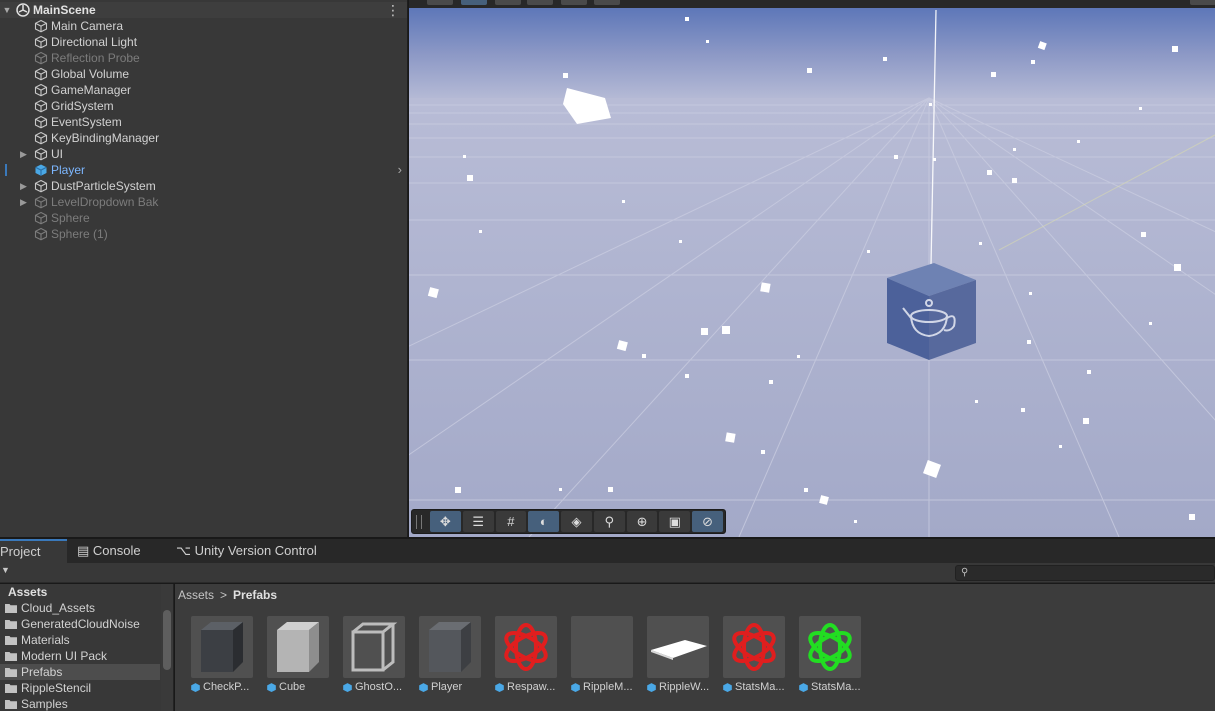 The image size is (1215, 711). I want to click on player-cube, so click(931, 311).